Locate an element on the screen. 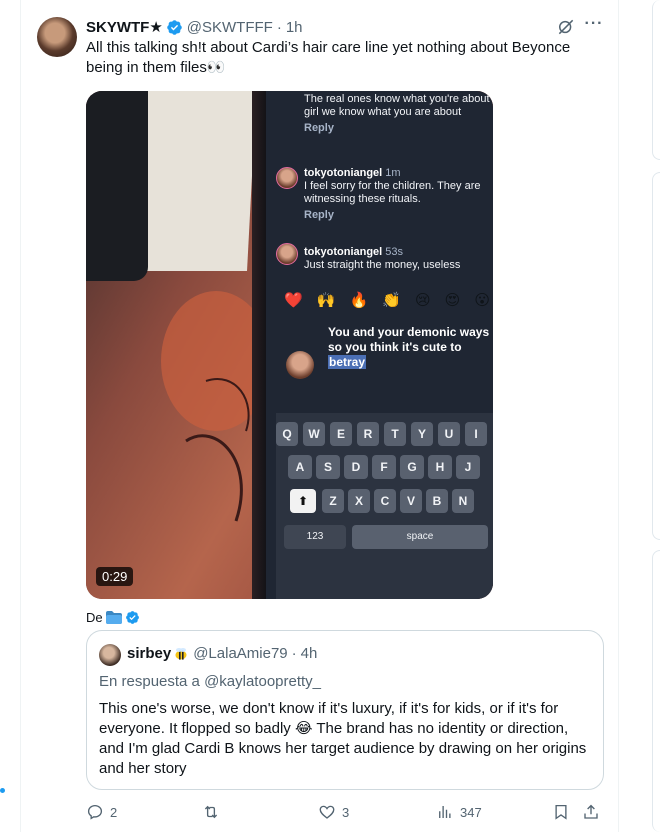  tweet-actions: 2 3 347 is located at coordinates (346, 813).